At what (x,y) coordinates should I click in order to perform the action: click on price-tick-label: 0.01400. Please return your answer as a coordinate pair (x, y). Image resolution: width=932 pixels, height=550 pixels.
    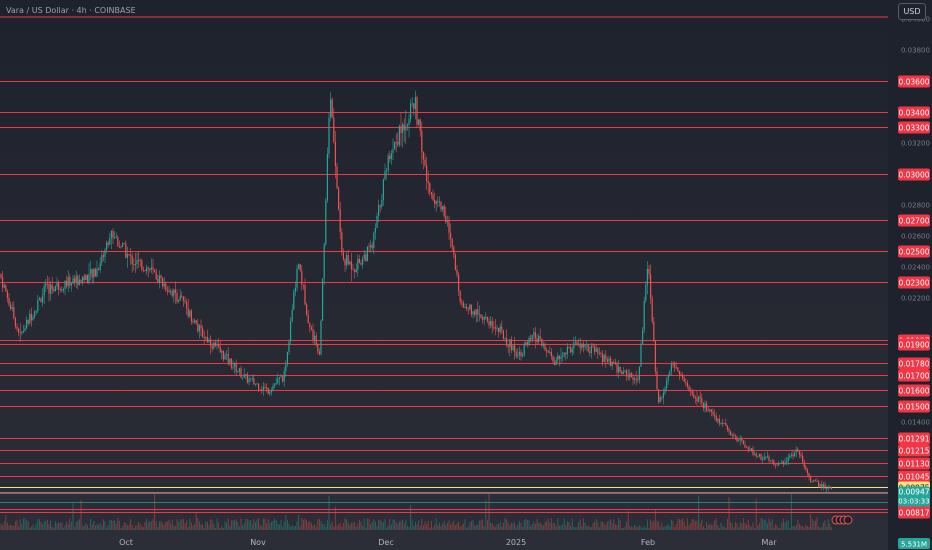
    Looking at the image, I should click on (915, 422).